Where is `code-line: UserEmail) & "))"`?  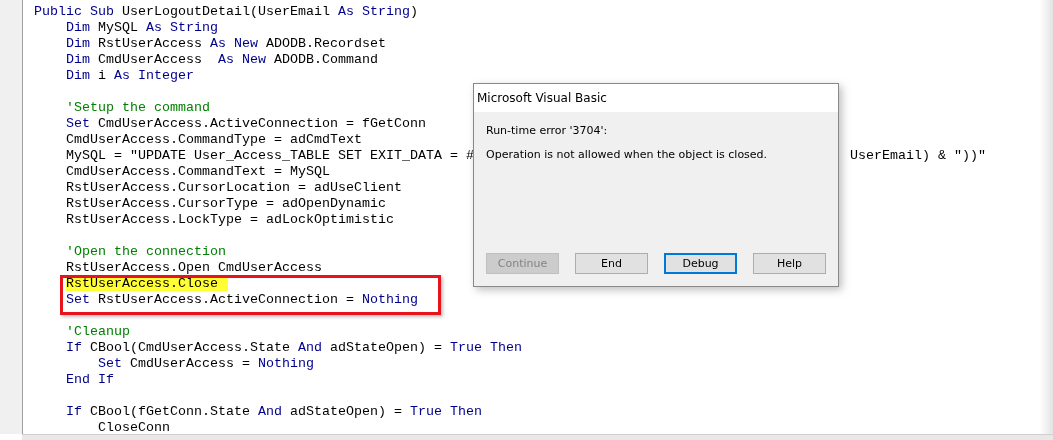 code-line: UserEmail) & "))" is located at coordinates (918, 156).